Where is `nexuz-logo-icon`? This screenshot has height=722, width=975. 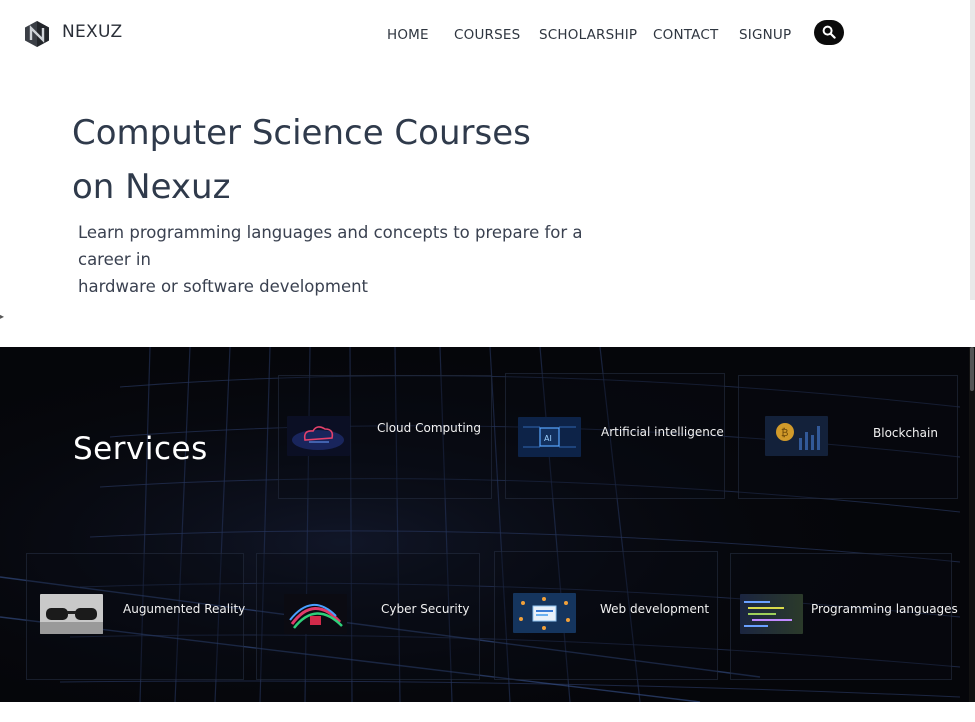 nexuz-logo-icon is located at coordinates (37, 34).